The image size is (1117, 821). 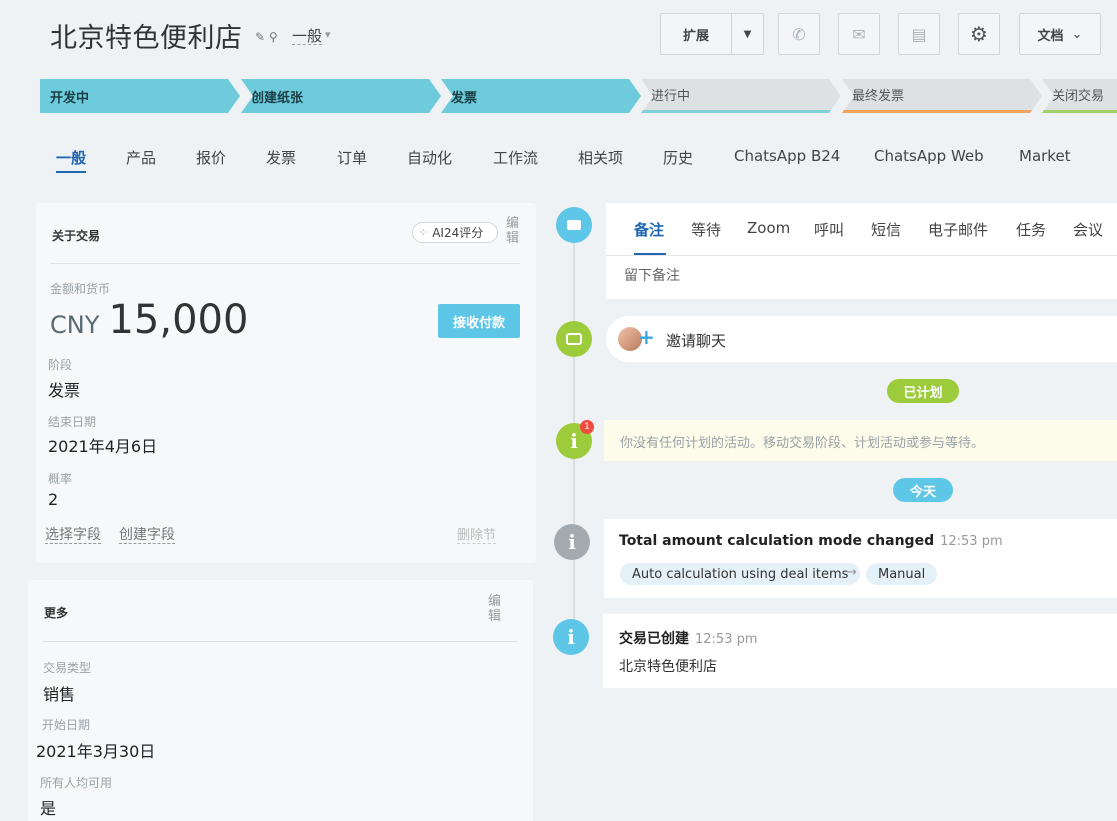 I want to click on tab-orders: 订单, so click(x=352, y=157).